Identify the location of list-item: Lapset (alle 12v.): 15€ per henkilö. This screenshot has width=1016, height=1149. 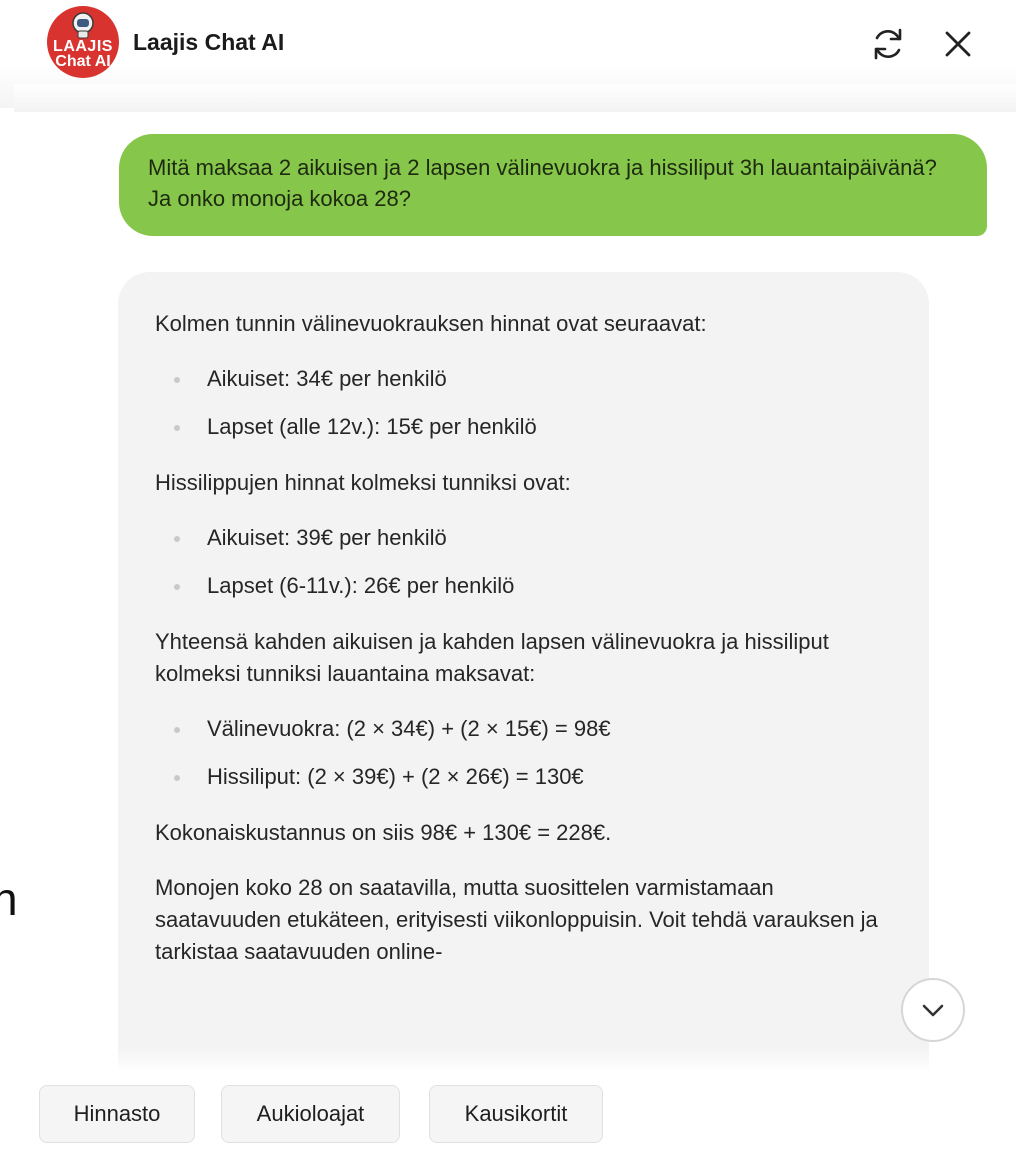
(524, 427).